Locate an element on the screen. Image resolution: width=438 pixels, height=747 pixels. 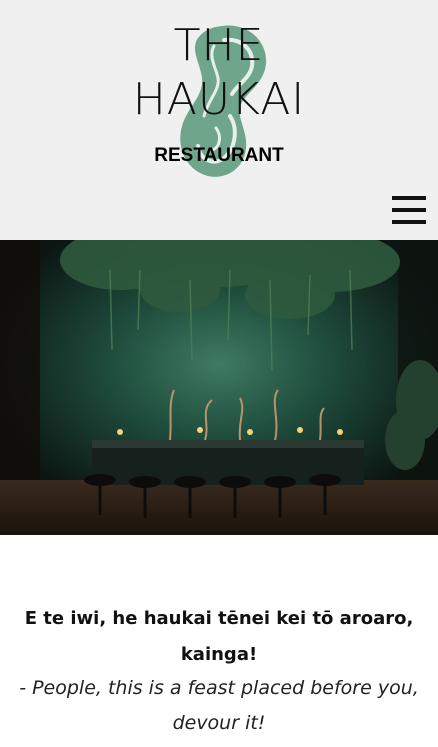
hamburger-menu-icon is located at coordinates (408, 210).